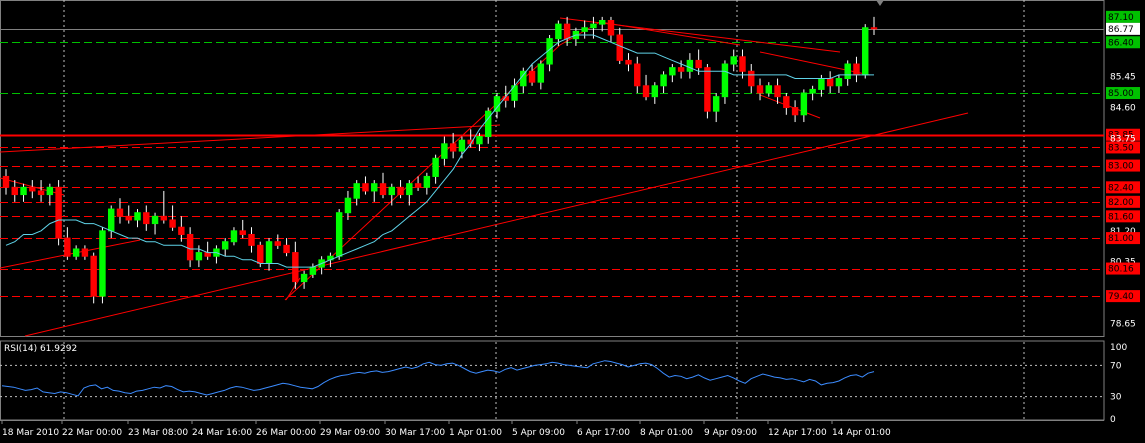 The image size is (1145, 443). I want to click on time-tick-label: 5 Apr 09:00, so click(538, 433).